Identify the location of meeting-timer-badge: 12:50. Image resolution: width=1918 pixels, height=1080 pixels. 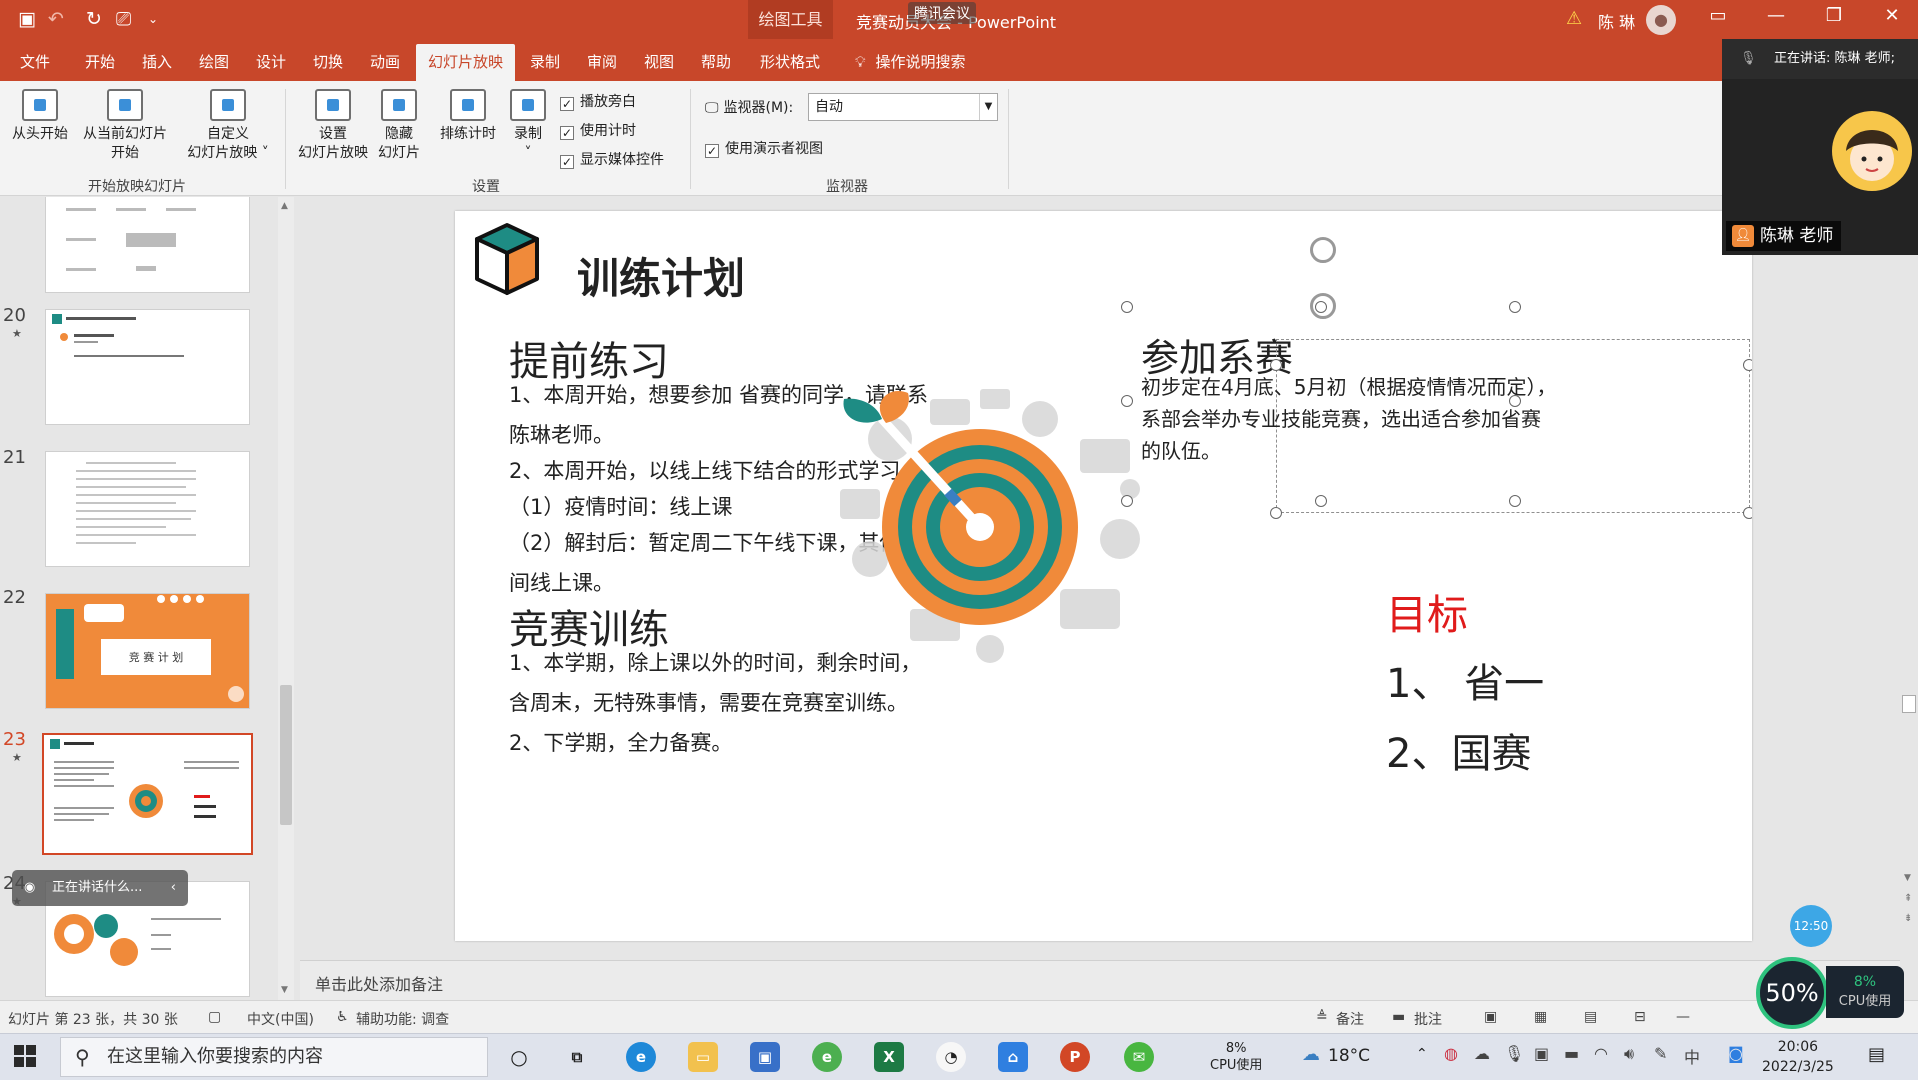
(1811, 926).